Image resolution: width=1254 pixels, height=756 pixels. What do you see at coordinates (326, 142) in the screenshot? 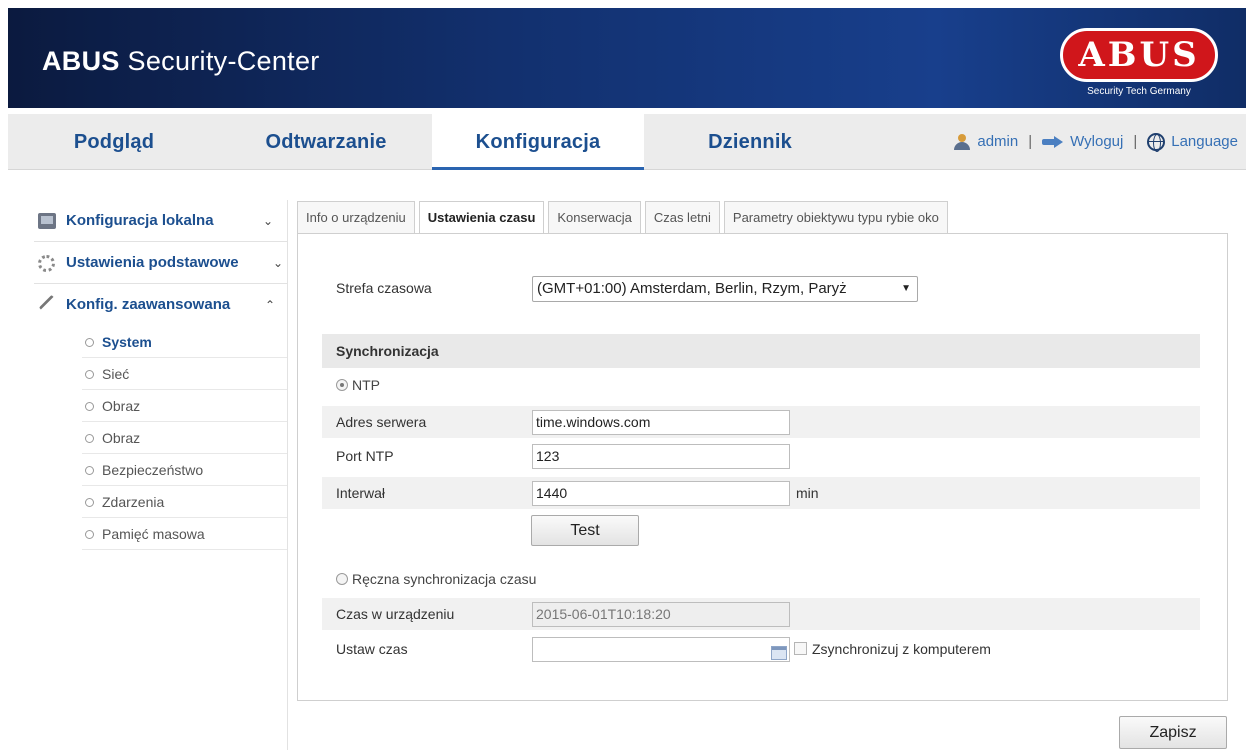
I see `nav-tab-odtwarzanie: Odtwarzanie` at bounding box center [326, 142].